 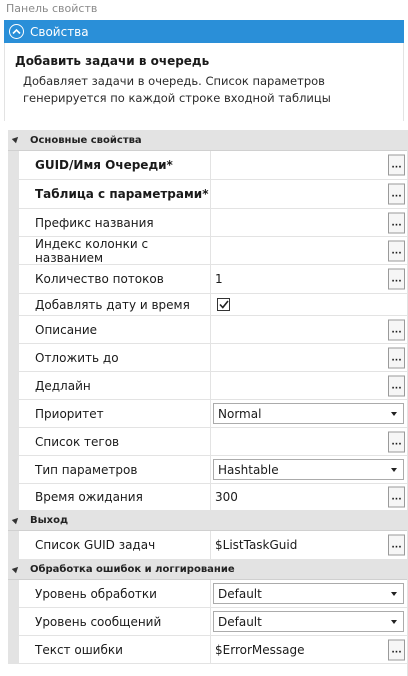 What do you see at coordinates (256, 545) in the screenshot?
I see `guid-list-value: $ListTaskGuid` at bounding box center [256, 545].